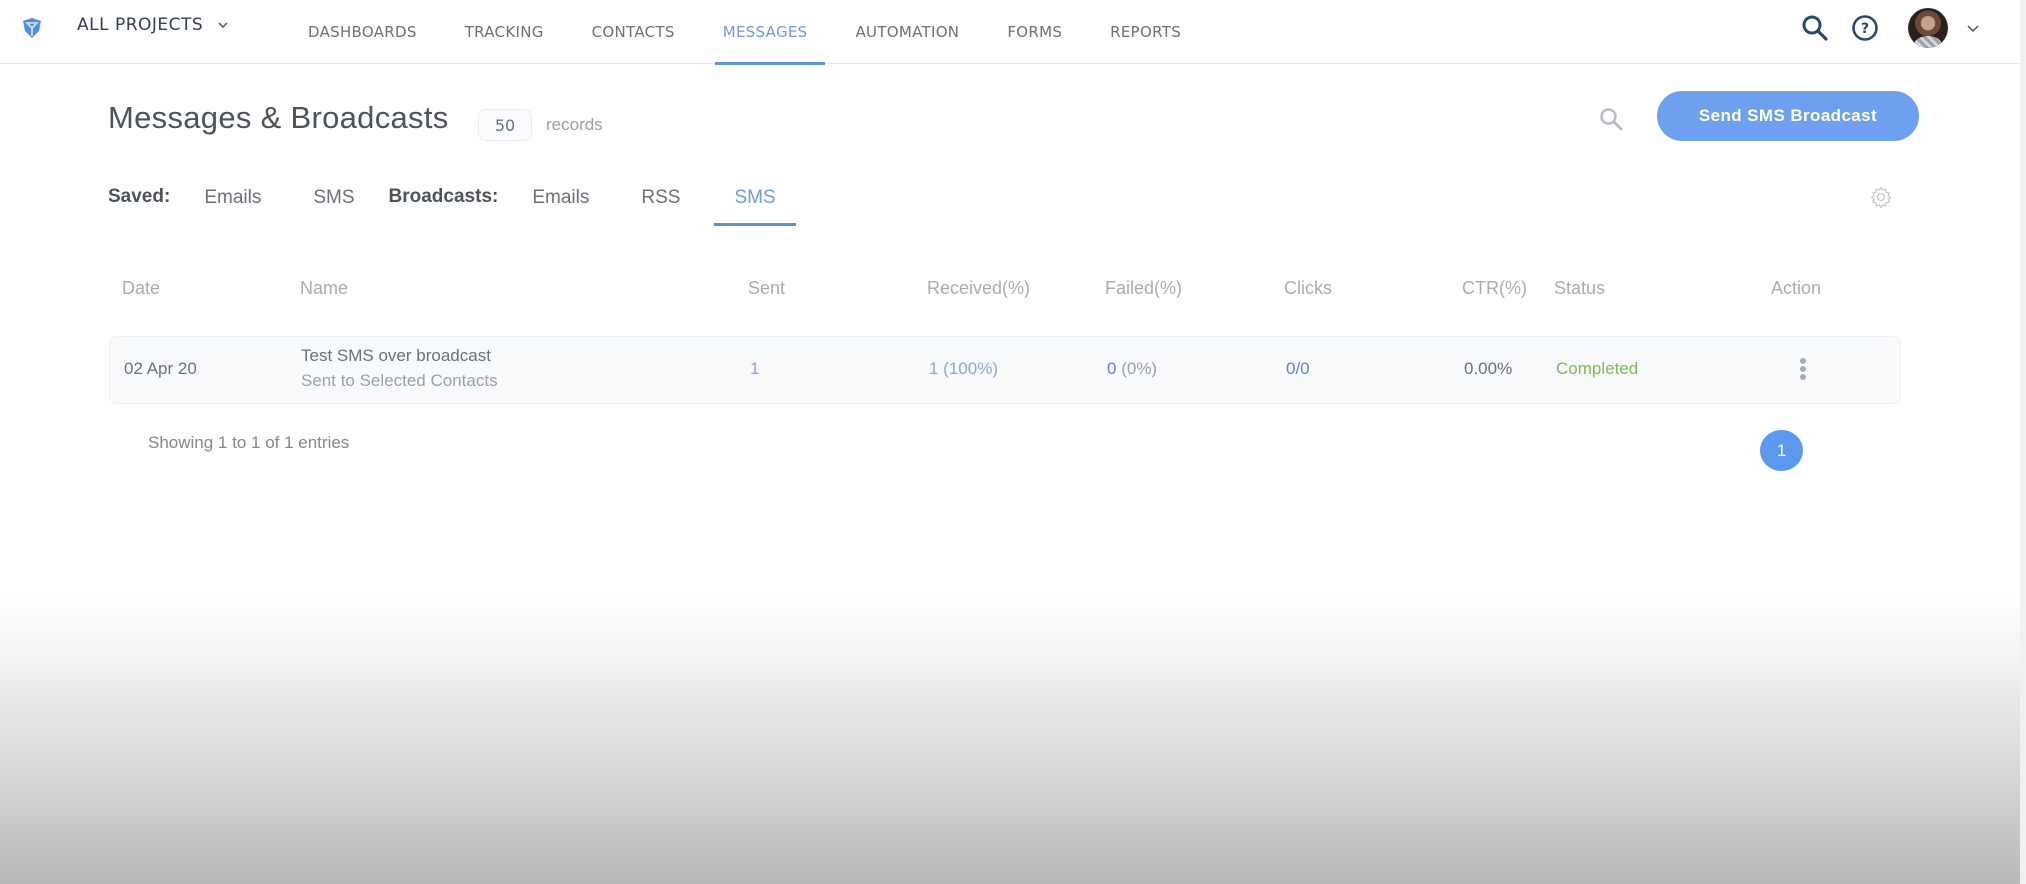  What do you see at coordinates (1803, 371) in the screenshot?
I see `more-options-icon` at bounding box center [1803, 371].